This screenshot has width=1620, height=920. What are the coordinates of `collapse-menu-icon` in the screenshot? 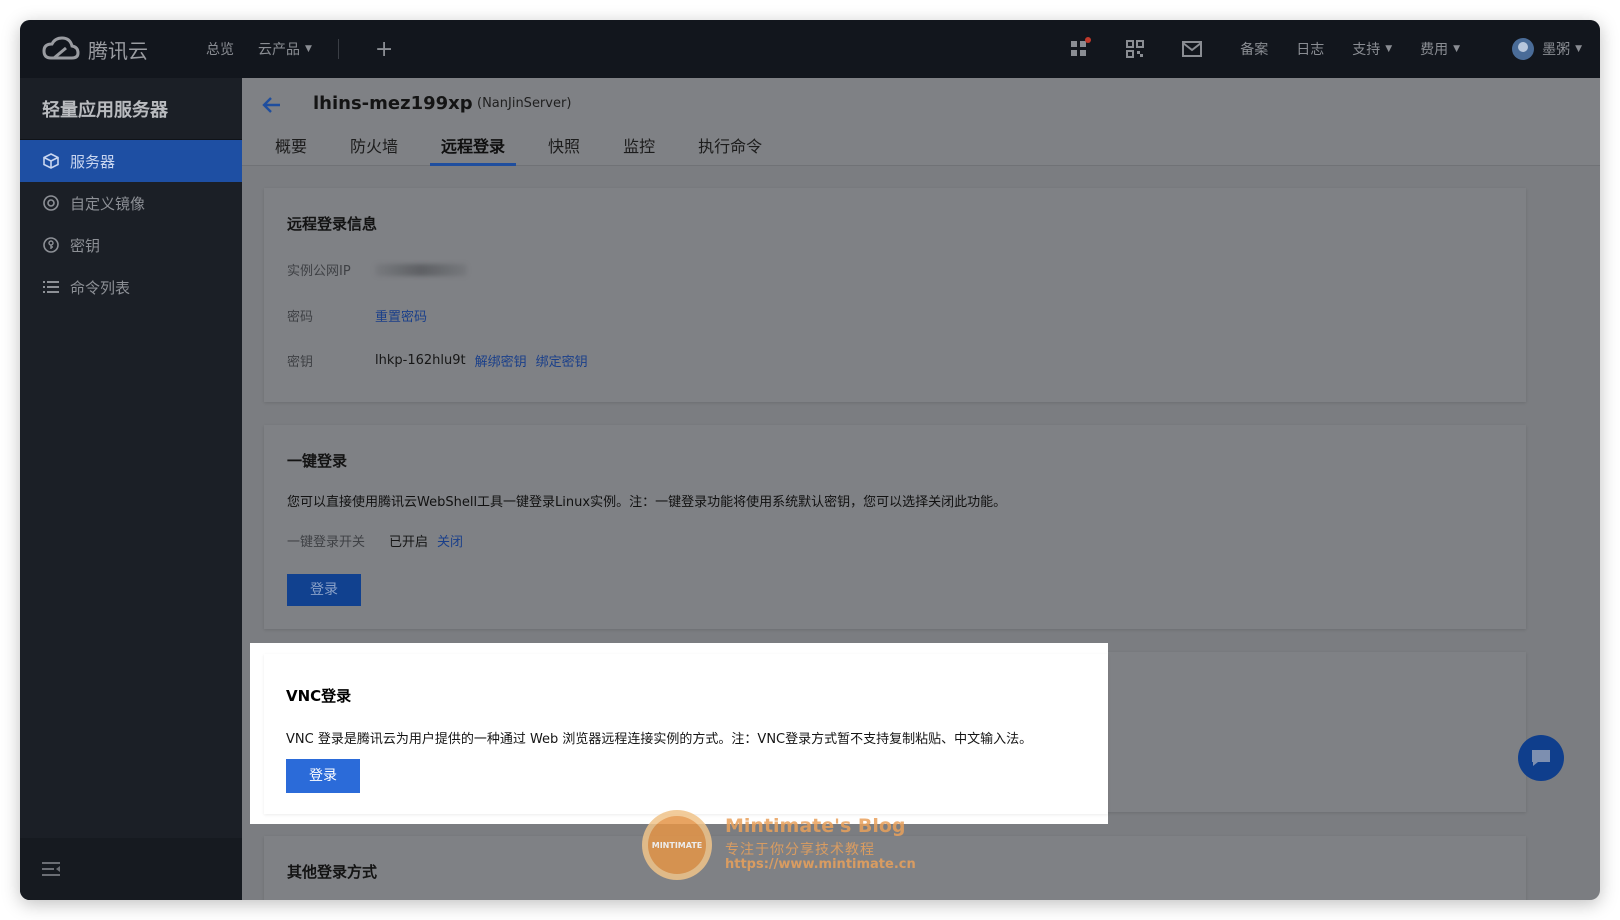 It's located at (51, 869).